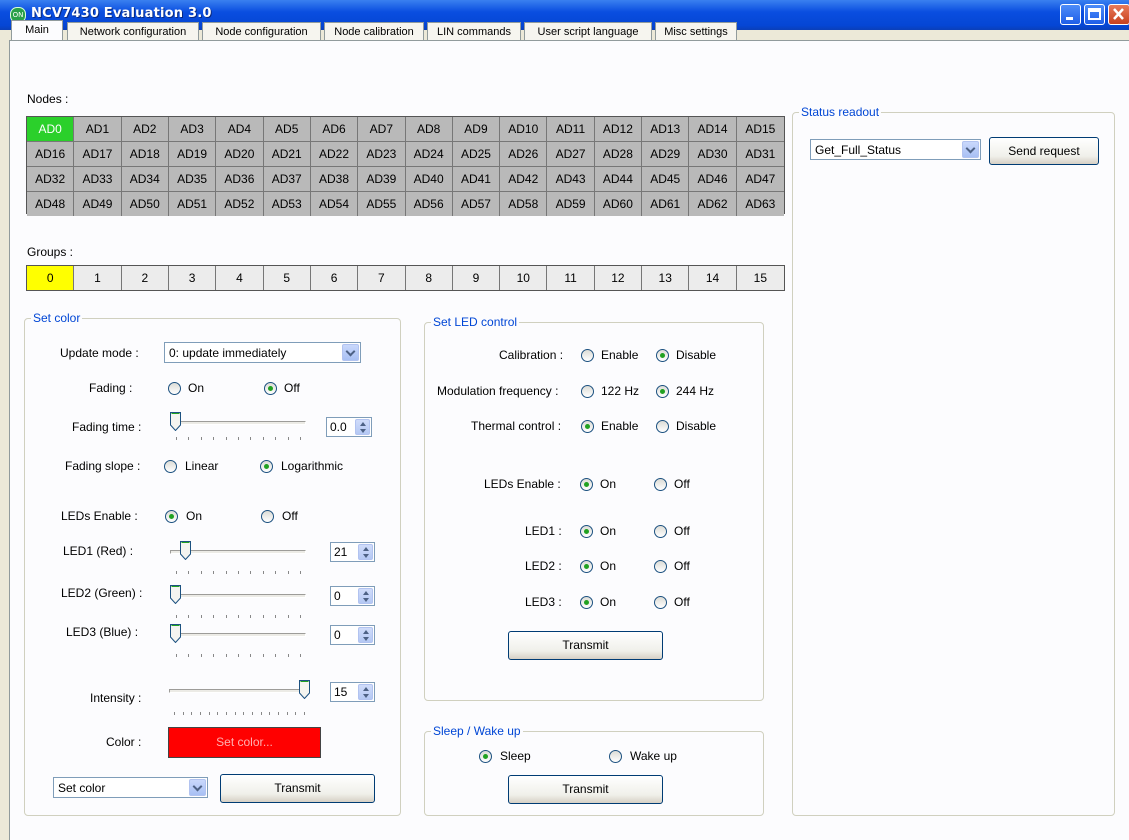 Image resolution: width=1129 pixels, height=840 pixels. What do you see at coordinates (476, 179) in the screenshot?
I see `node-cell: AD41` at bounding box center [476, 179].